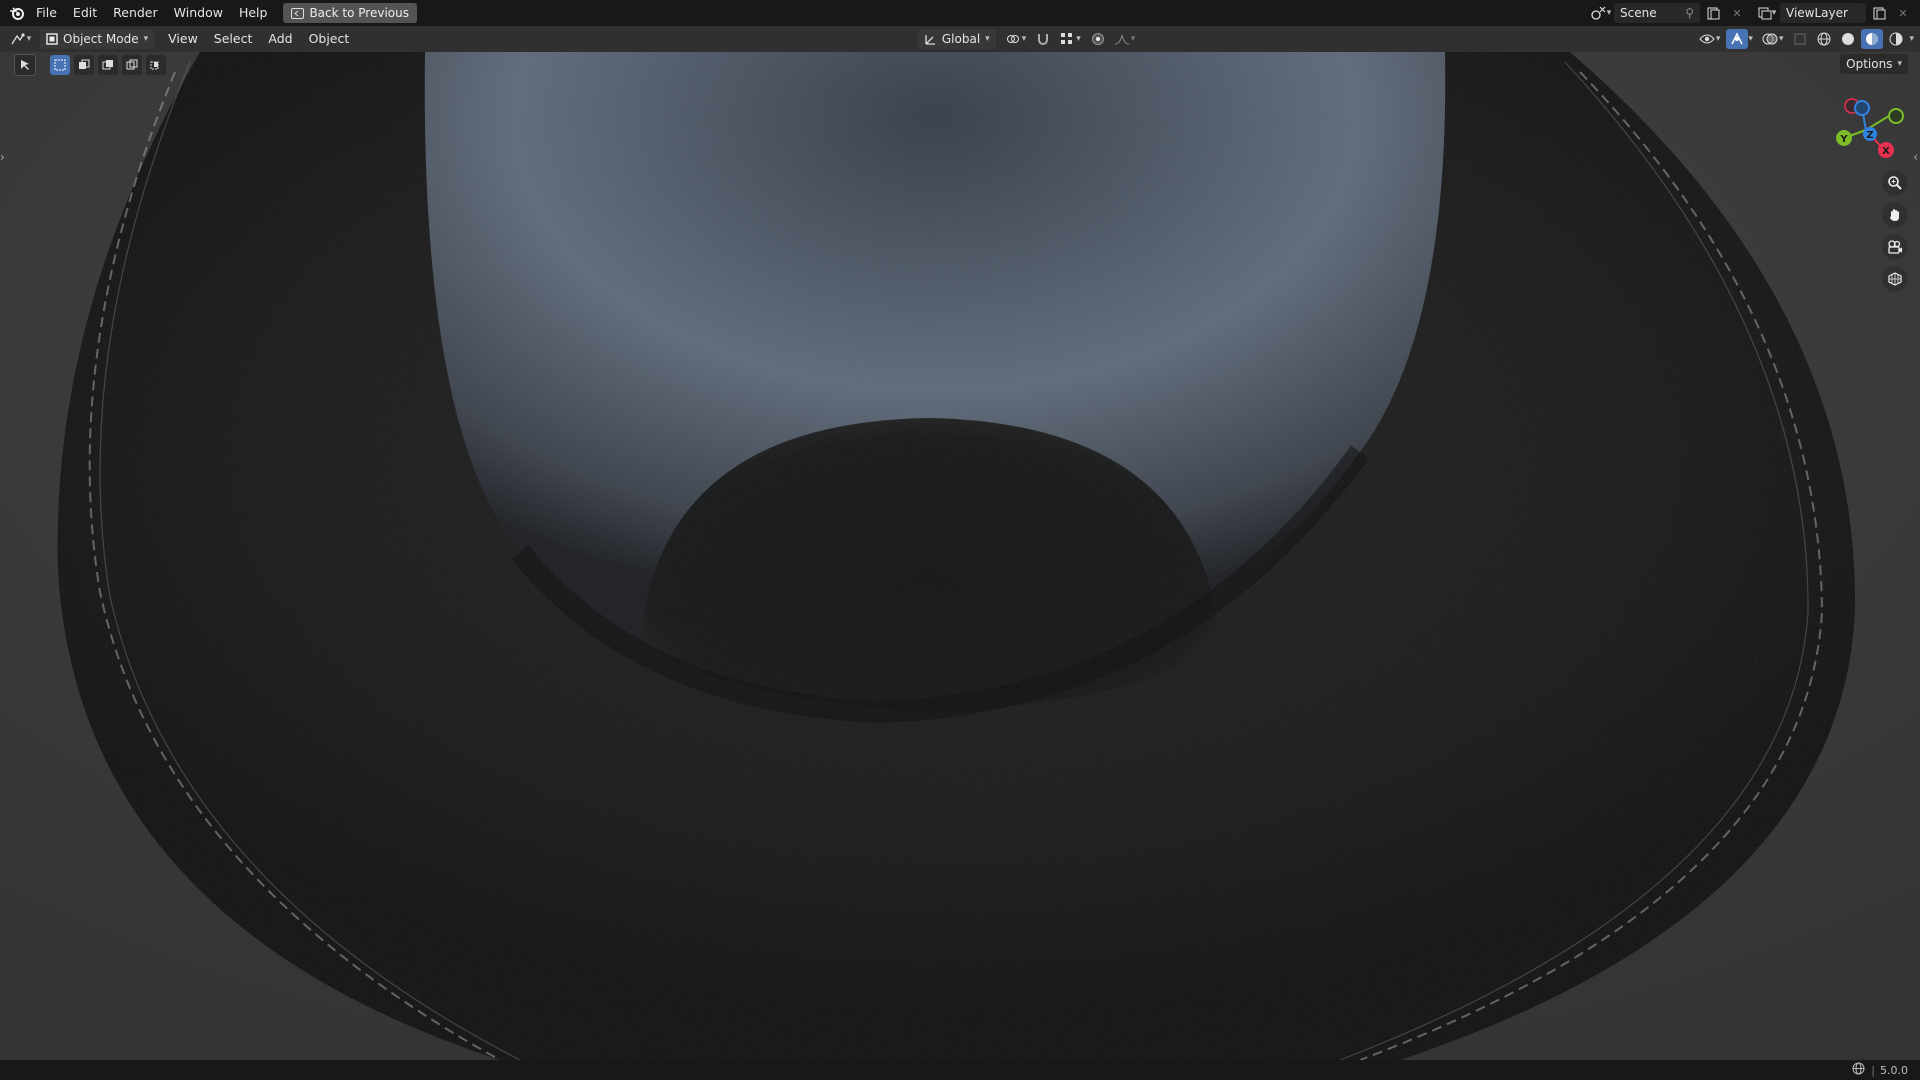  What do you see at coordinates (1895, 279) in the screenshot?
I see `orthographic-grid-icon` at bounding box center [1895, 279].